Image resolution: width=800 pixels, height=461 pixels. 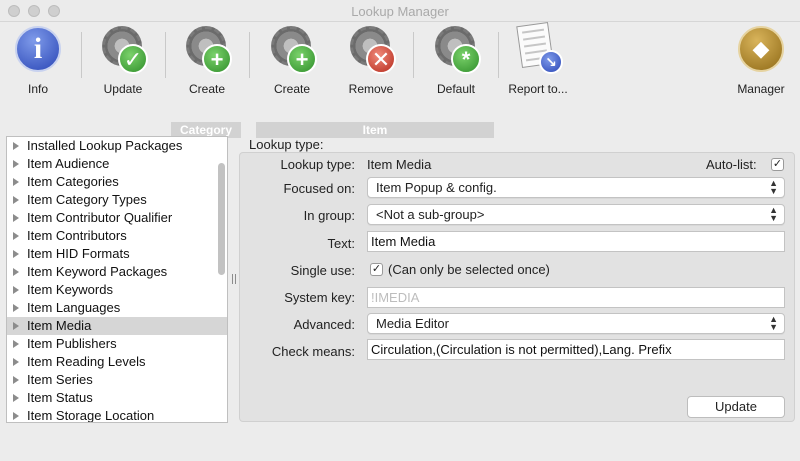 I want to click on update-toolbar-button: ✓ Update, so click(x=123, y=60).